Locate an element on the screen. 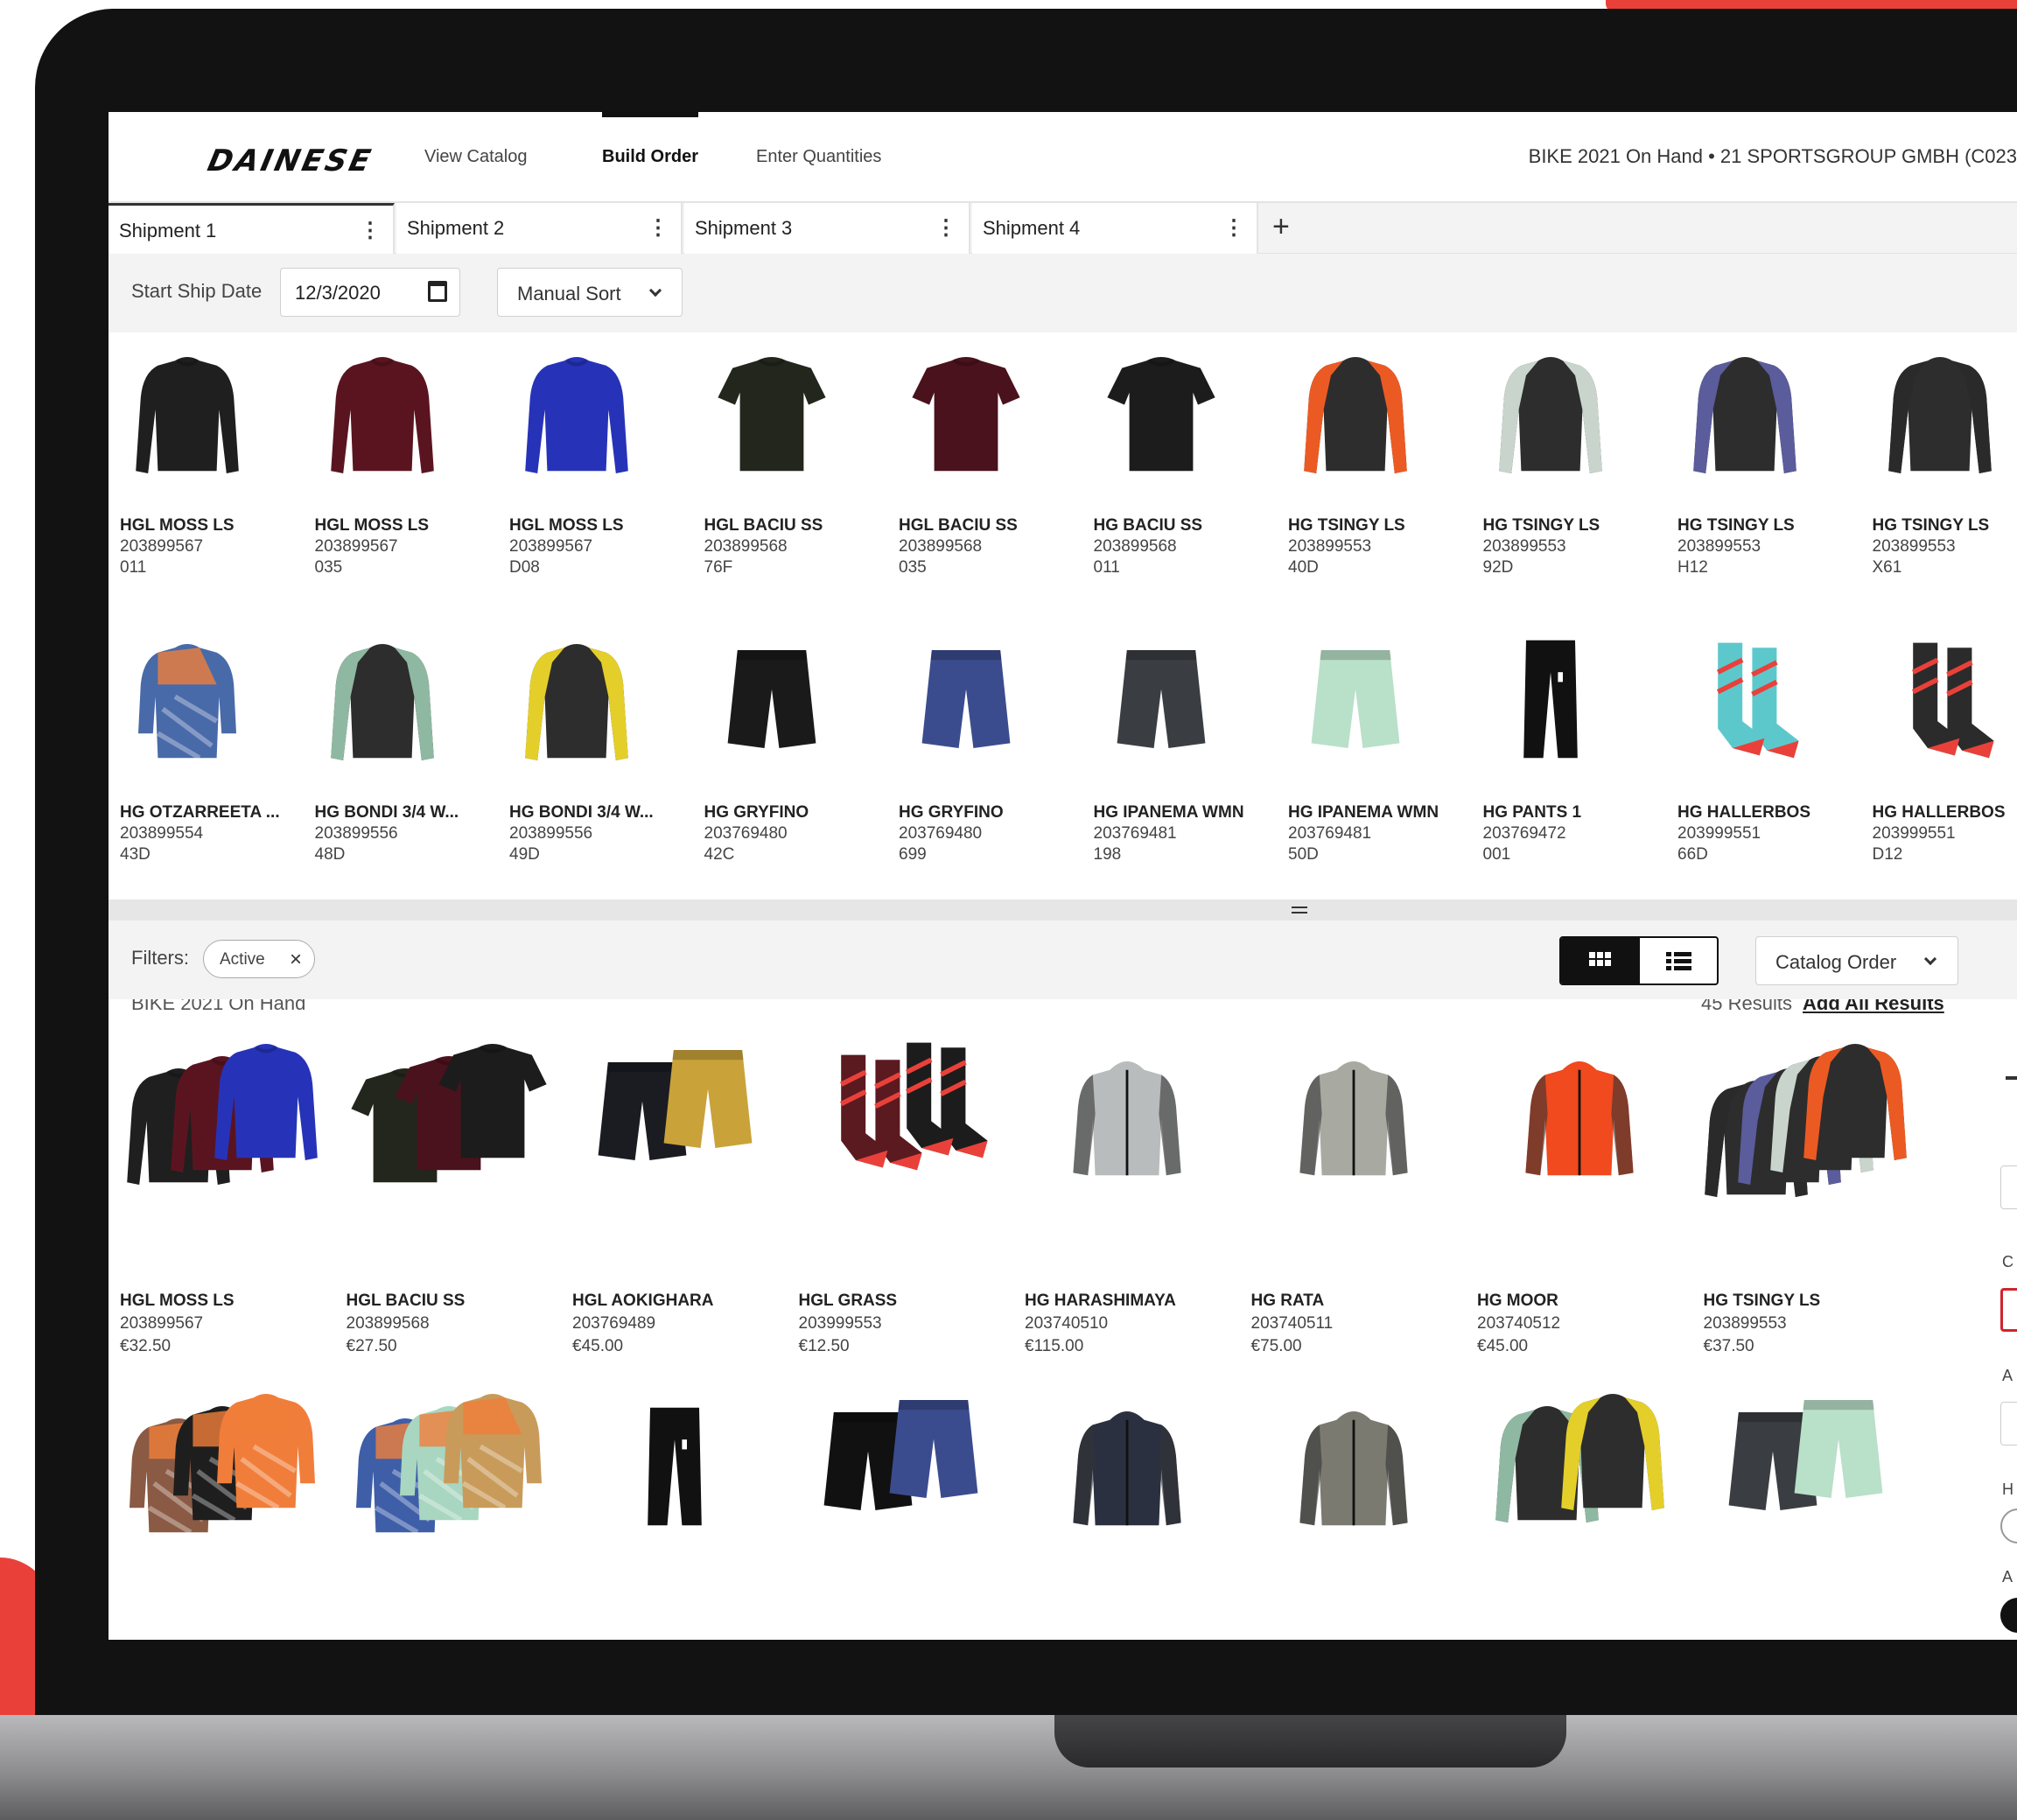  catalog-item-card: HGL GRASS 203999553 €12.50 is located at coordinates (900, 1177).